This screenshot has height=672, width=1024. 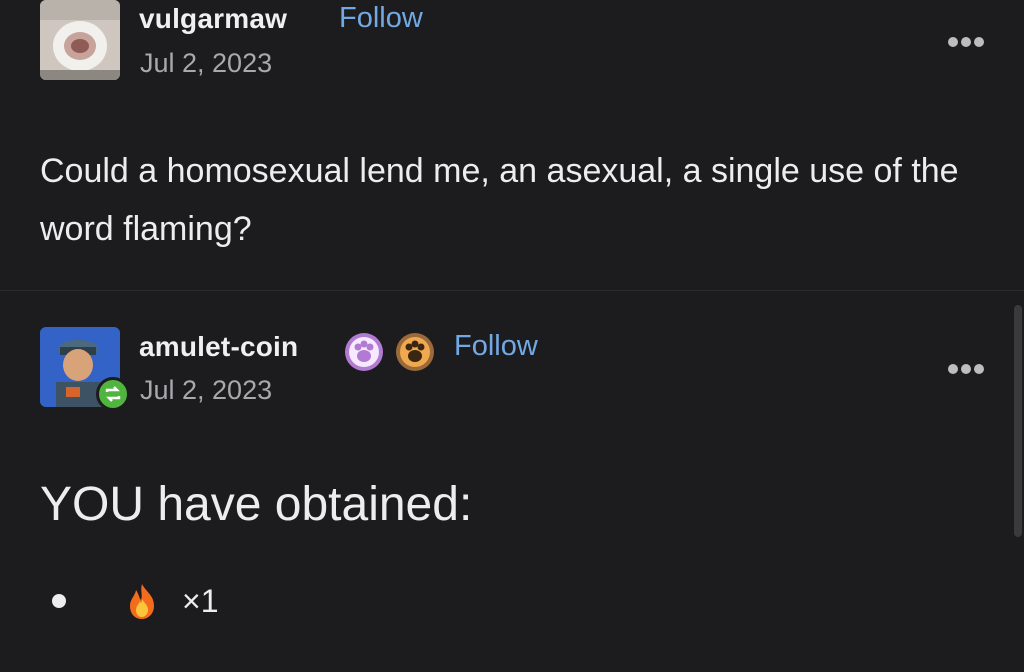 What do you see at coordinates (256, 504) in the screenshot?
I see `post-heading: YOU have obtained:` at bounding box center [256, 504].